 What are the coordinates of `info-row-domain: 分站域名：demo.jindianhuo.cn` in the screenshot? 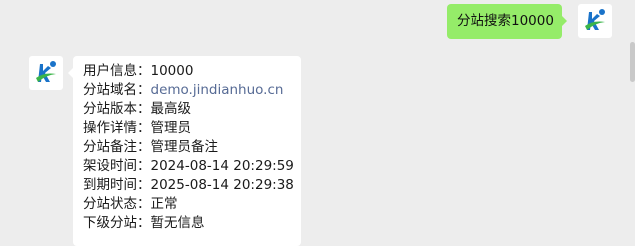 It's located at (192, 90).